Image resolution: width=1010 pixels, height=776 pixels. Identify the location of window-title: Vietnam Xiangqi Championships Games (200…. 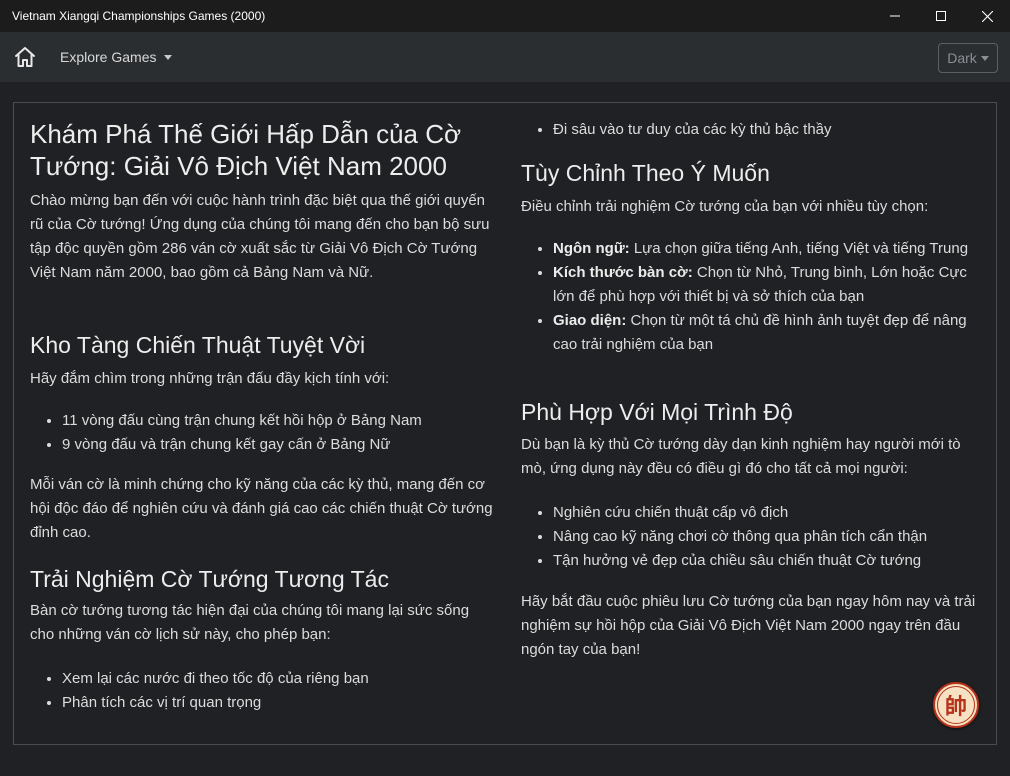
(139, 16).